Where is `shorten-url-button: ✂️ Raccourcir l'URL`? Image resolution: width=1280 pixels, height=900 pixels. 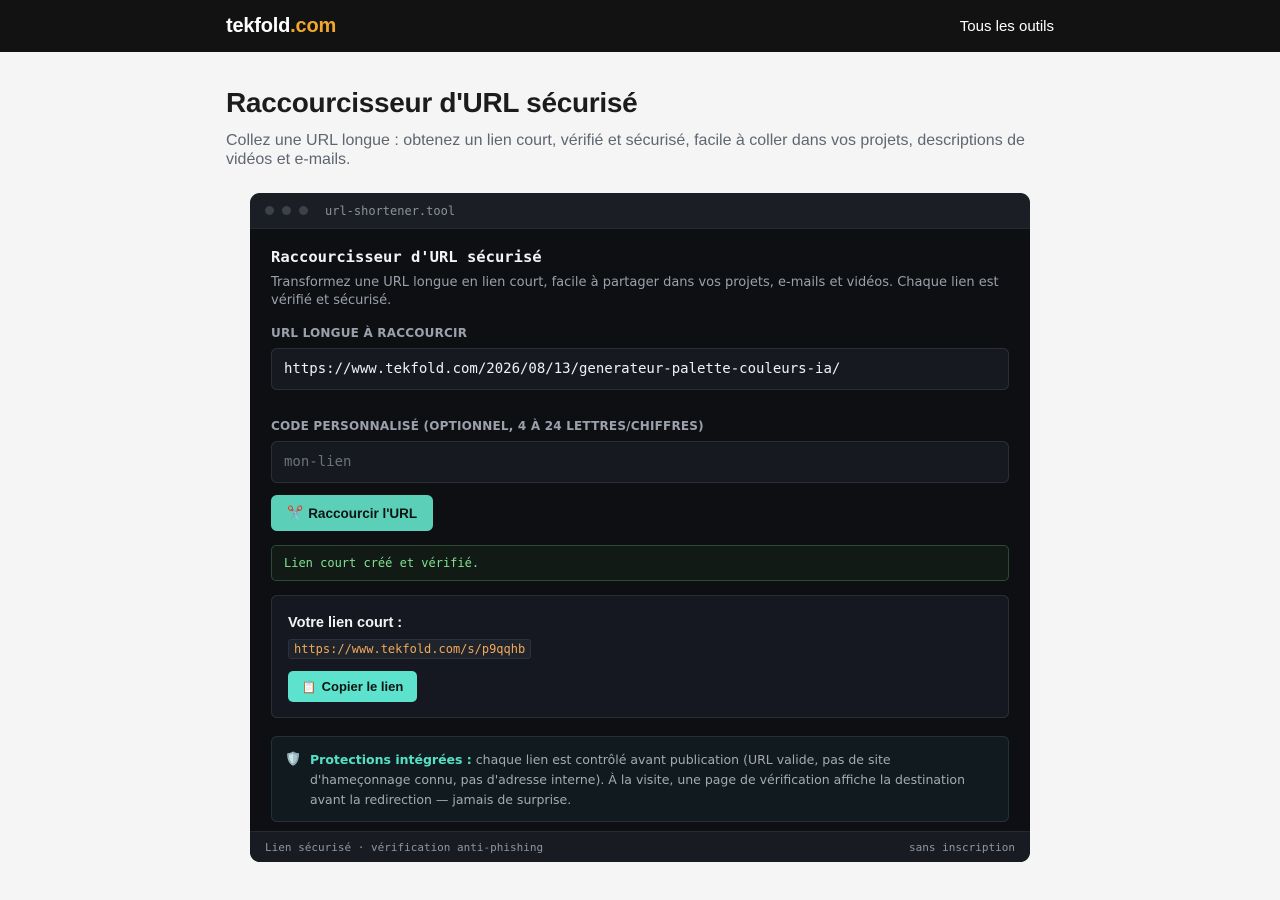
shorten-url-button: ✂️ Raccourcir l'URL is located at coordinates (352, 513).